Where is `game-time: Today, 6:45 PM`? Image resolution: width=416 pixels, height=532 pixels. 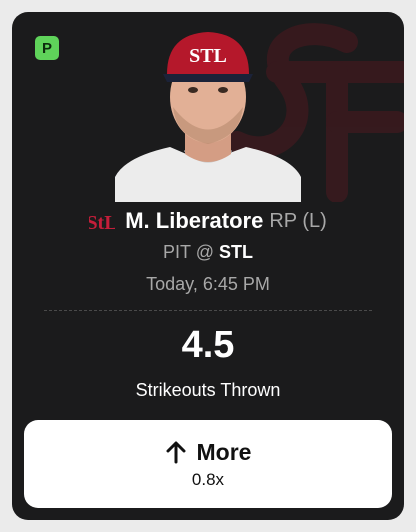 game-time: Today, 6:45 PM is located at coordinates (208, 284).